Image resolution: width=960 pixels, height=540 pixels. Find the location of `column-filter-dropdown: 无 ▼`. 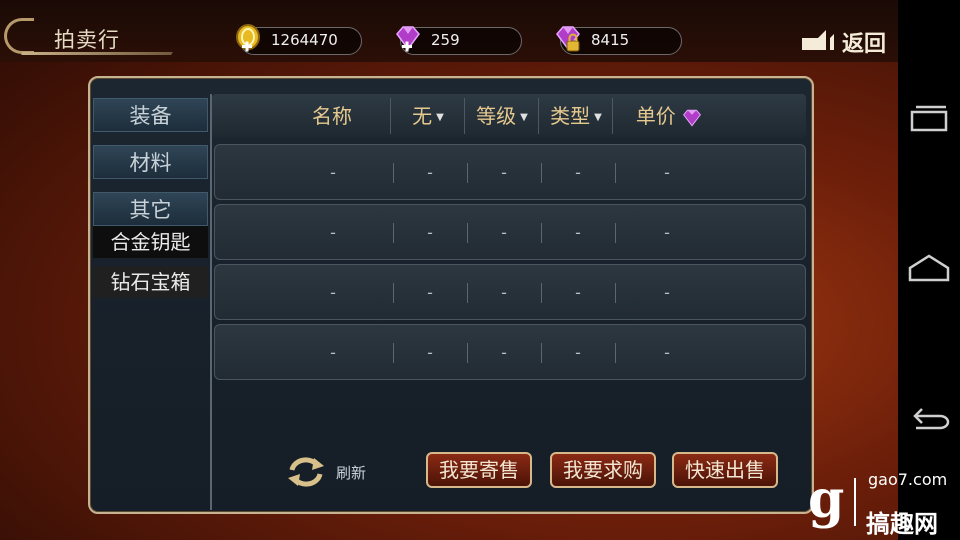

column-filter-dropdown: 无 ▼ is located at coordinates (428, 116).